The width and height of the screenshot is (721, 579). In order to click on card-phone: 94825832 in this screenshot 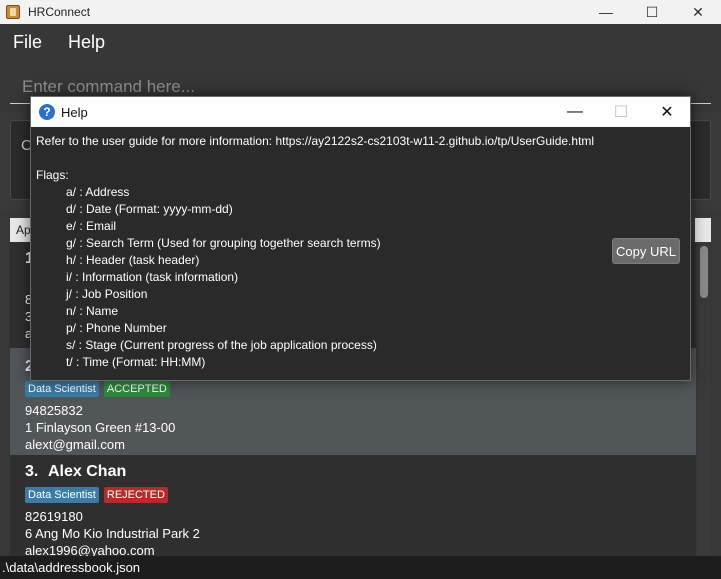, I will do `click(54, 410)`.